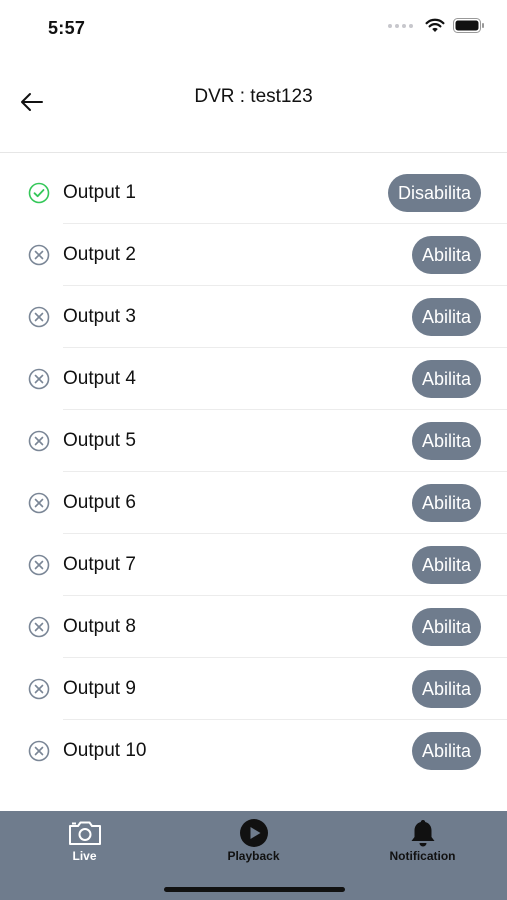  What do you see at coordinates (253, 627) in the screenshot?
I see `output-row: Output 8 Abilita` at bounding box center [253, 627].